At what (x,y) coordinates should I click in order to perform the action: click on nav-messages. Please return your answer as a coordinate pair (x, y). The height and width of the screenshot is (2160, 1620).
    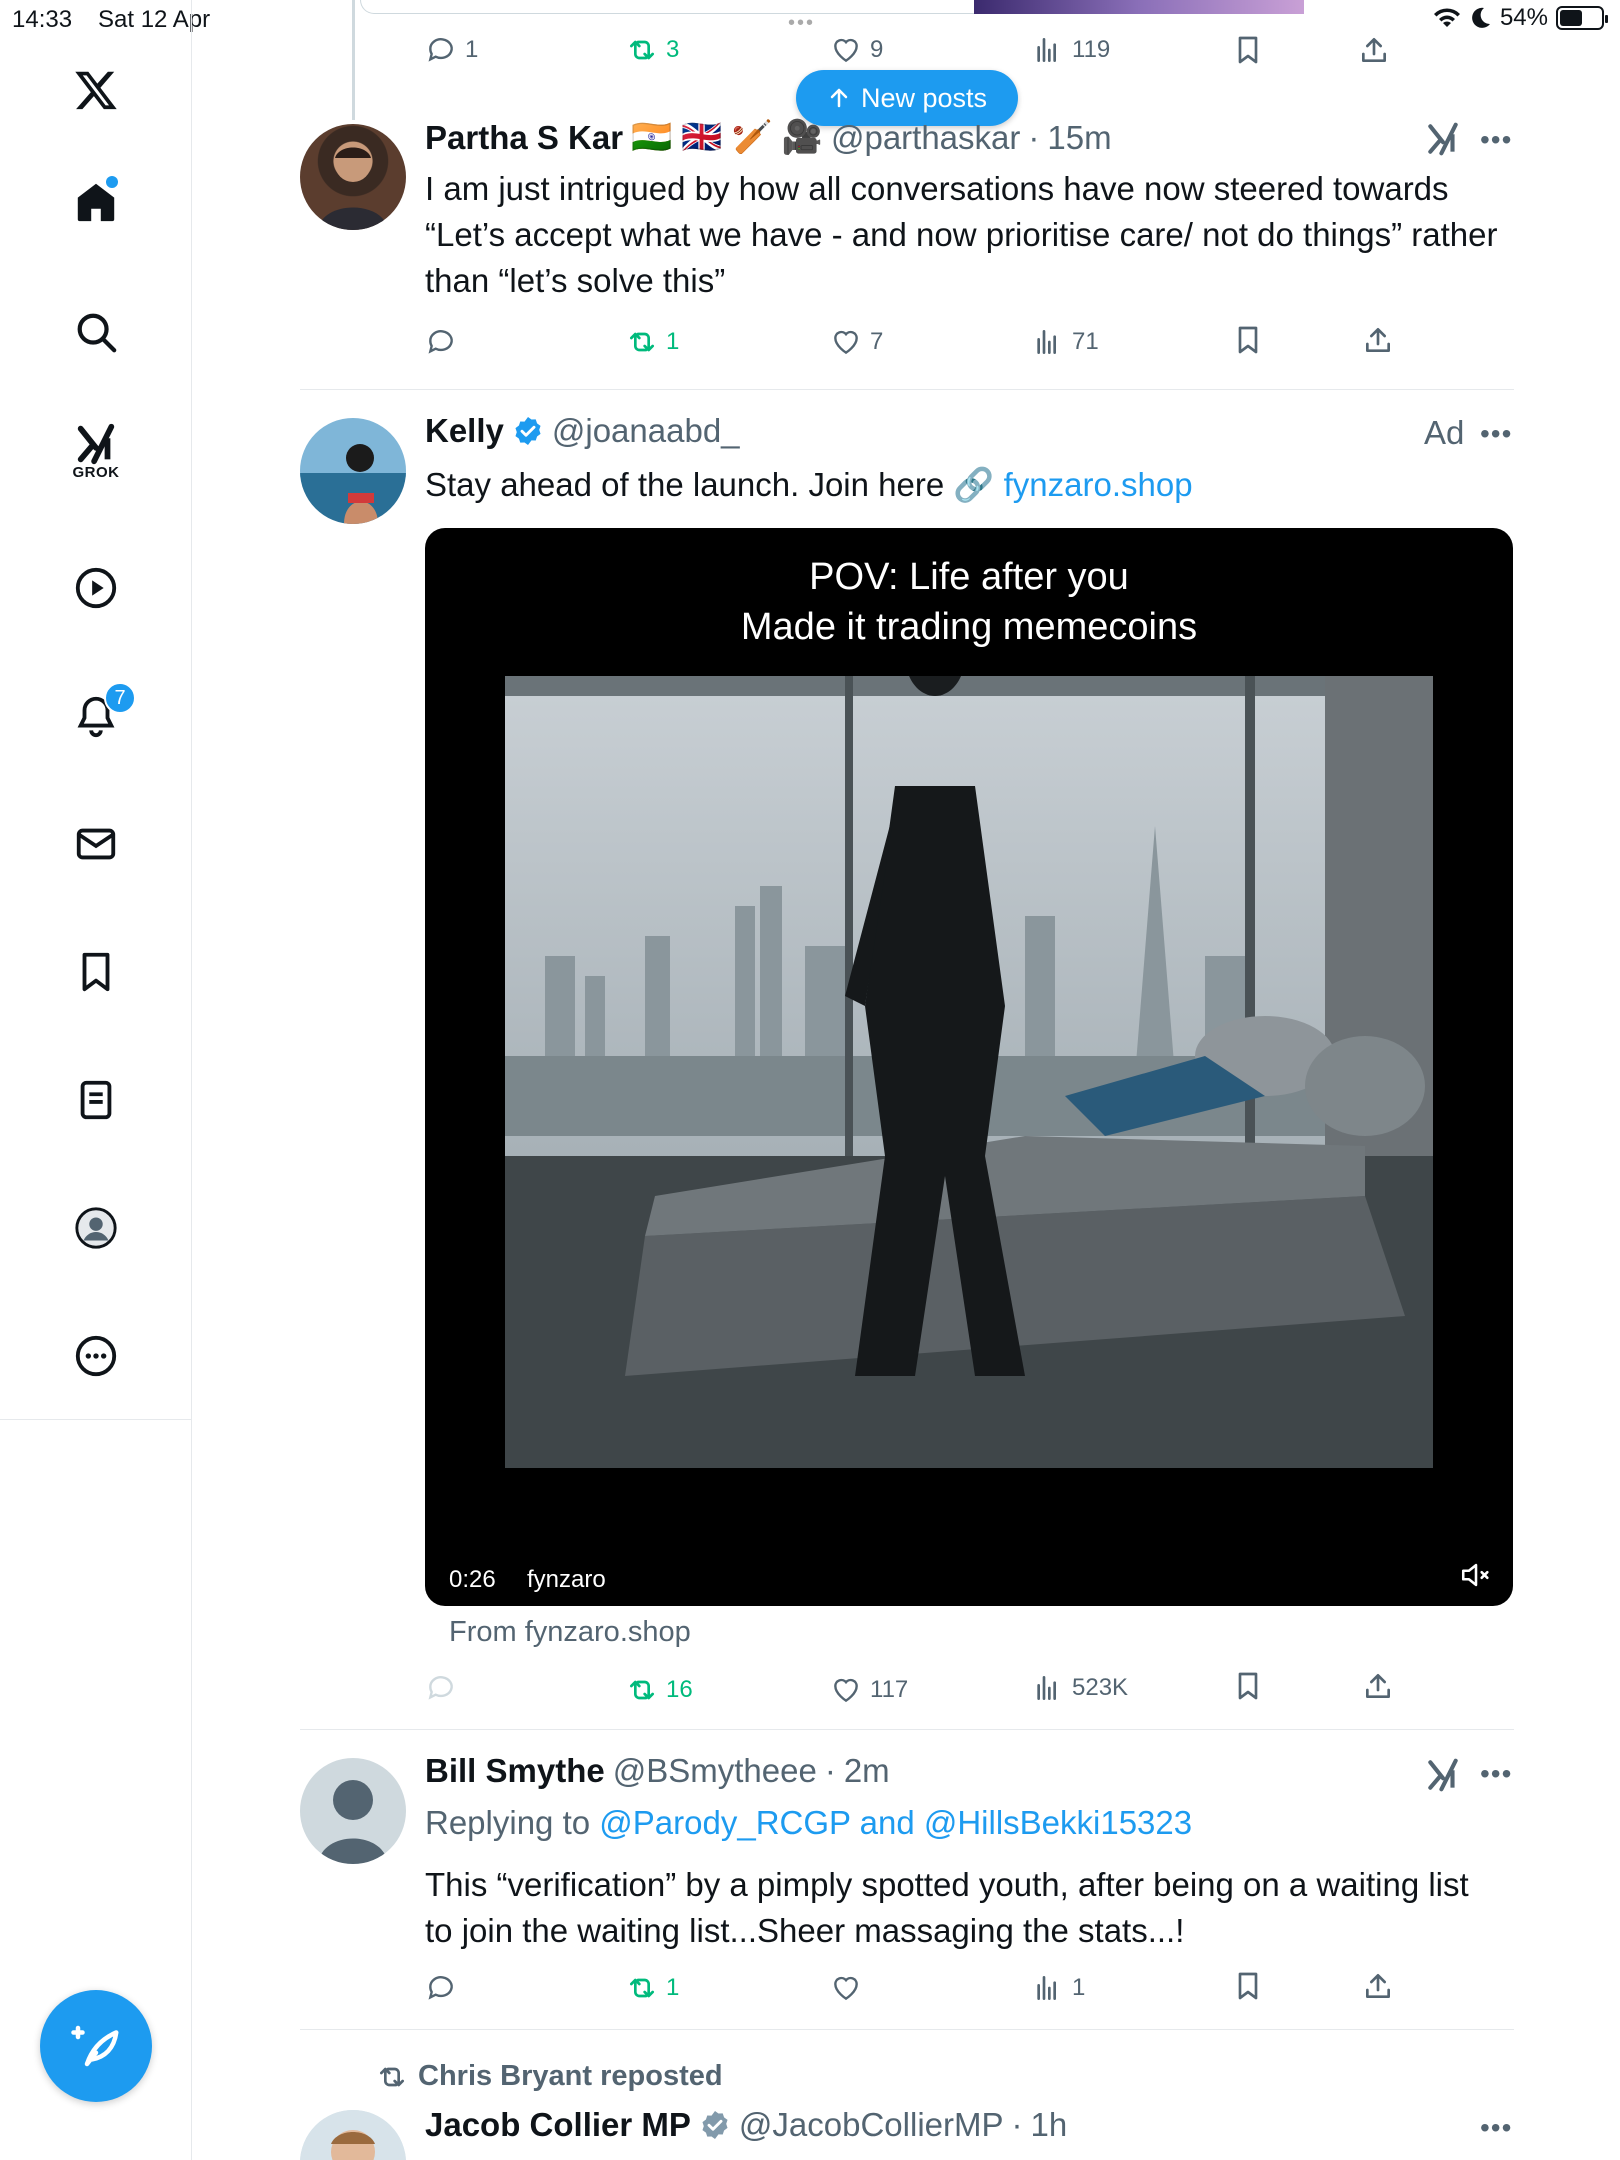
    Looking at the image, I should click on (96, 844).